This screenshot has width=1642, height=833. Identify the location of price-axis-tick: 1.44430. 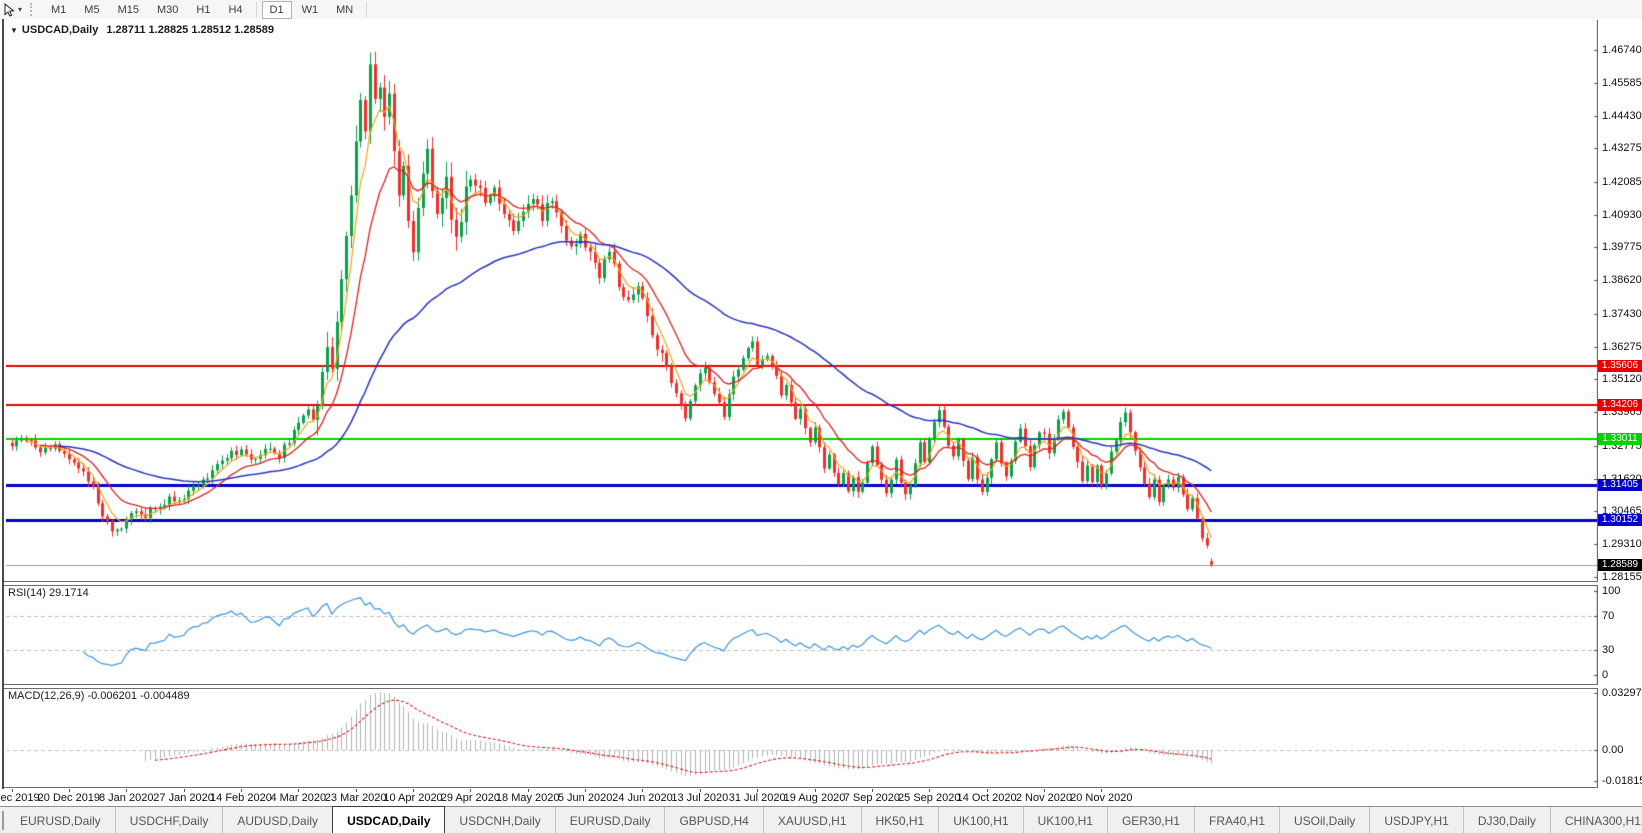
(1622, 115).